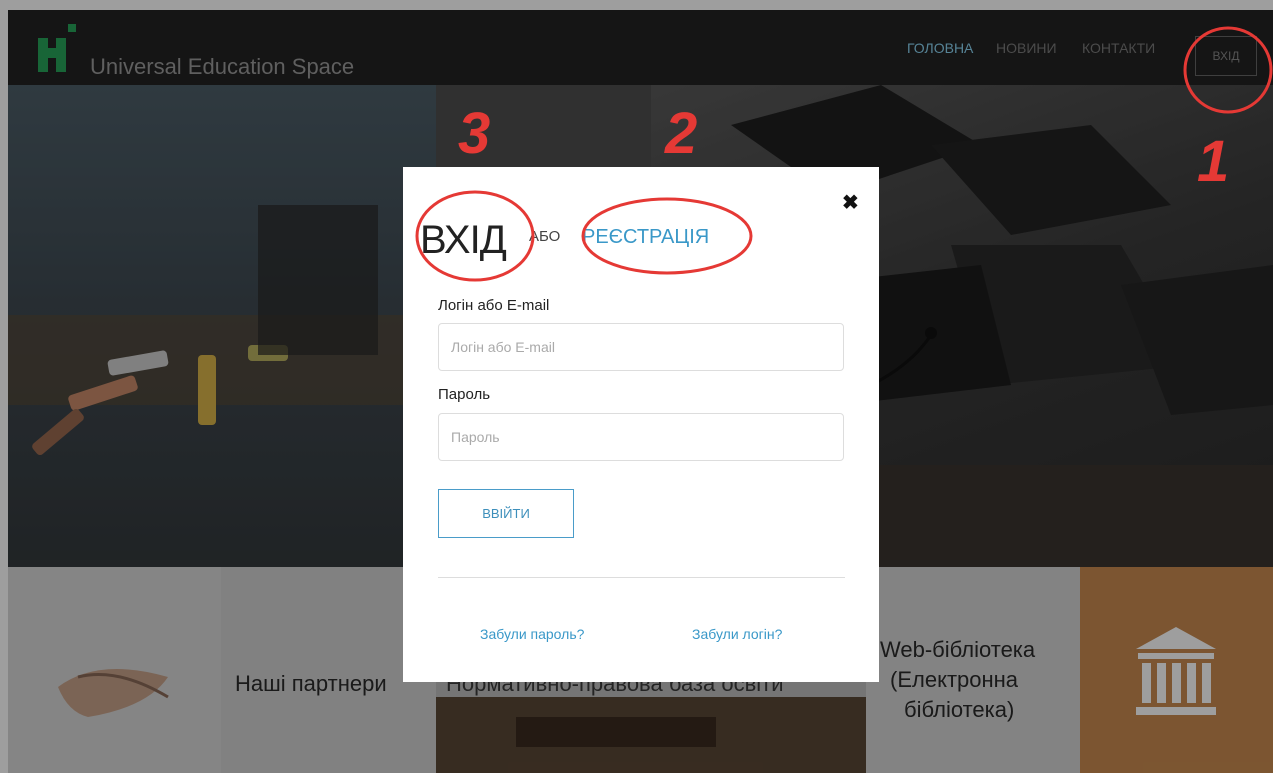 This screenshot has width=1273, height=773. I want to click on forgot-login-link: Забули логін?, so click(737, 634).